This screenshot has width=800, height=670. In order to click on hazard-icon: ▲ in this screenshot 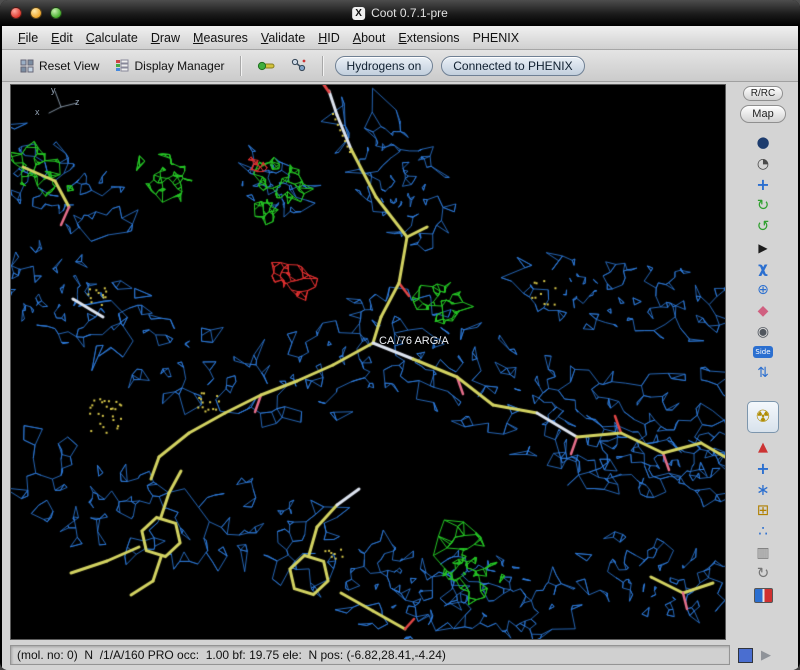, I will do `click(763, 447)`.